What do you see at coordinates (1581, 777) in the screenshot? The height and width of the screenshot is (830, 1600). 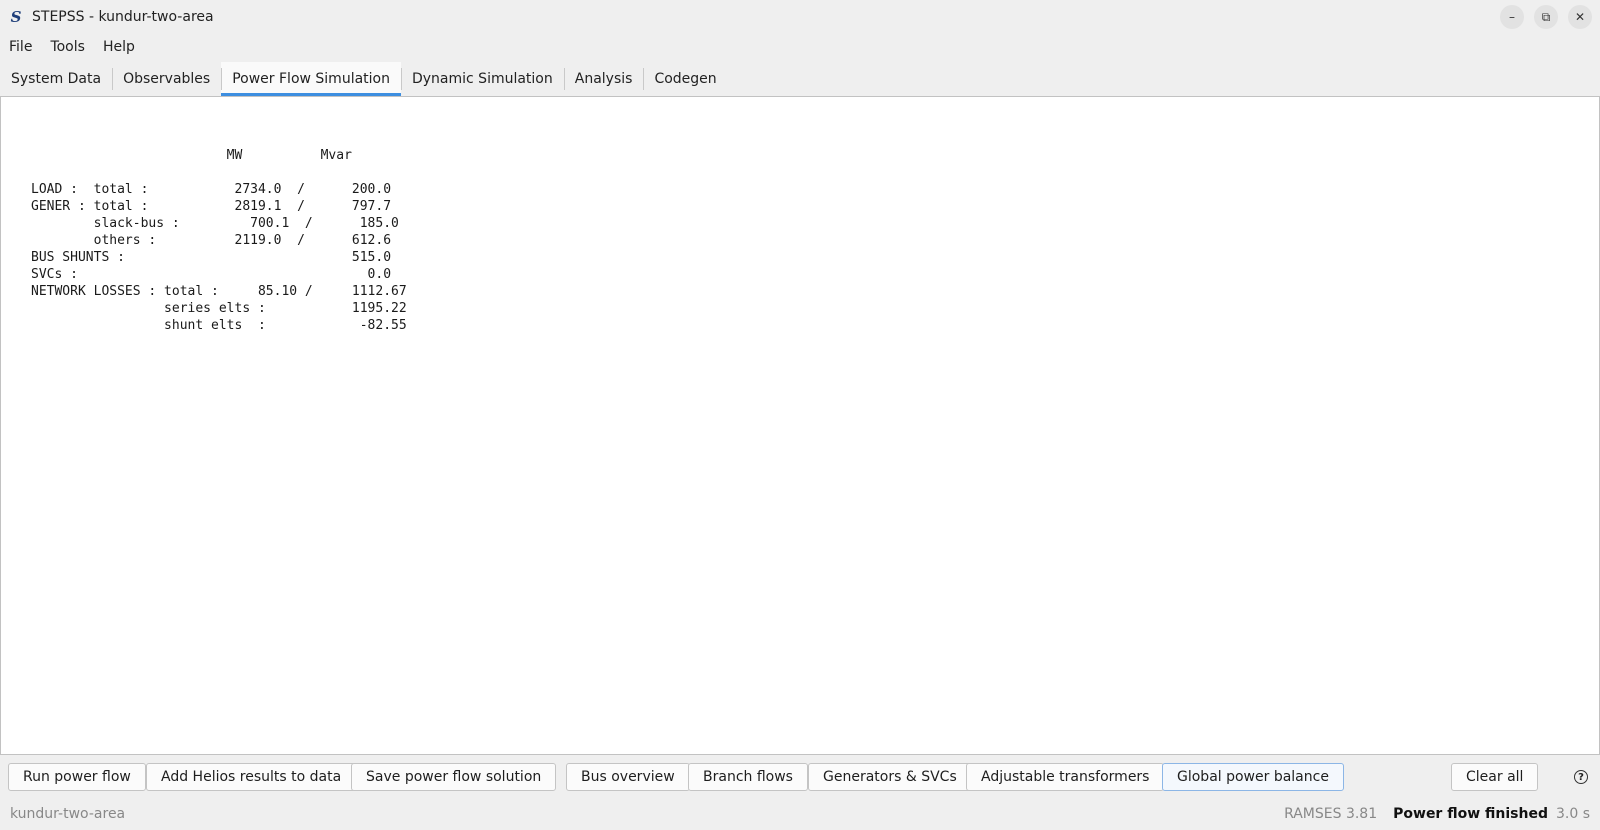 I see `help-icon: ?` at bounding box center [1581, 777].